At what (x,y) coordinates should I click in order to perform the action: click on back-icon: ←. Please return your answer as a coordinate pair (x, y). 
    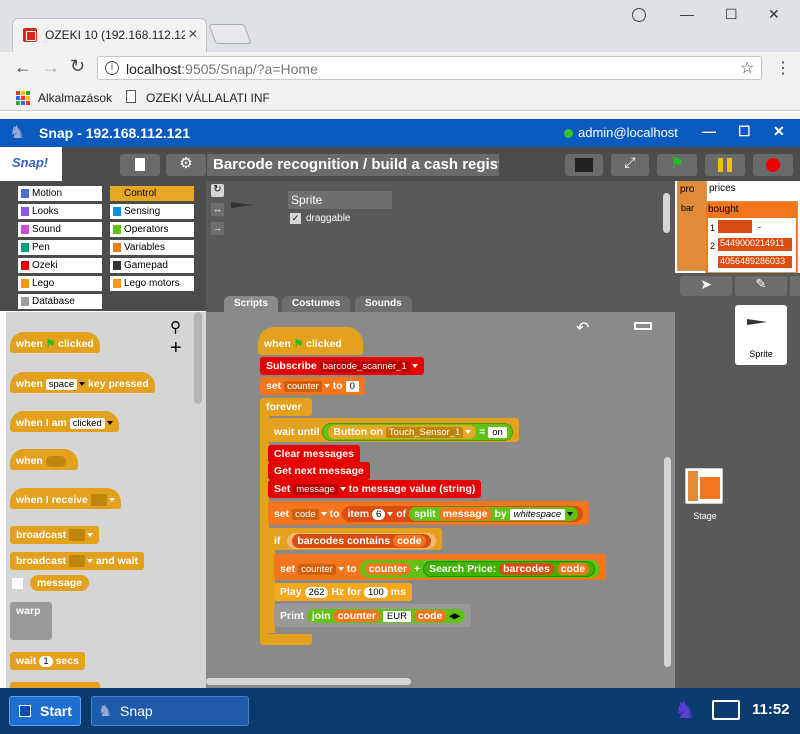
    Looking at the image, I should click on (23, 67).